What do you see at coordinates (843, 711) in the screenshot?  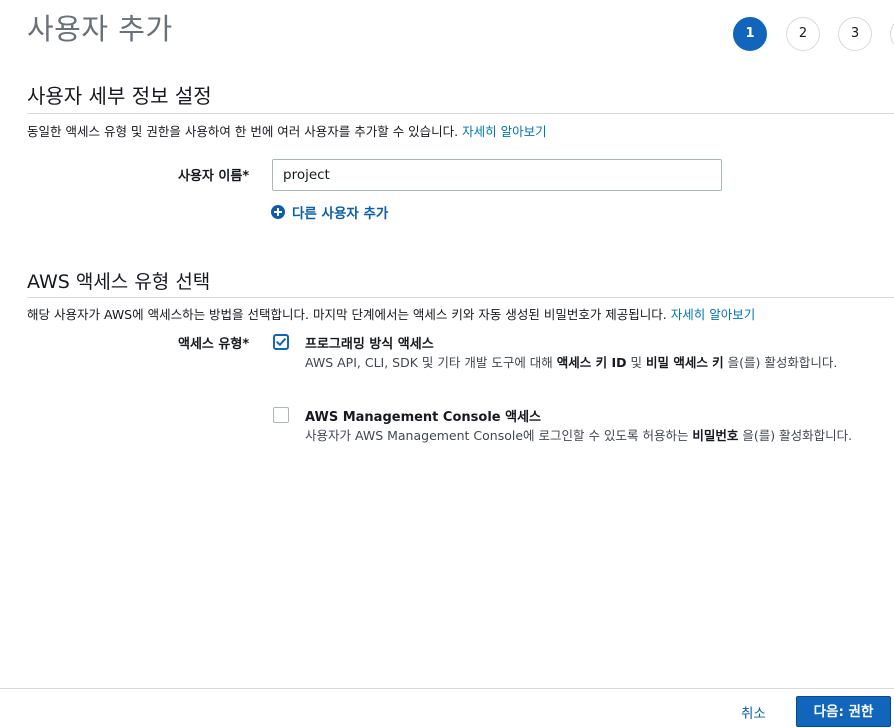 I see `next-permissions-button: 다음: 권한` at bounding box center [843, 711].